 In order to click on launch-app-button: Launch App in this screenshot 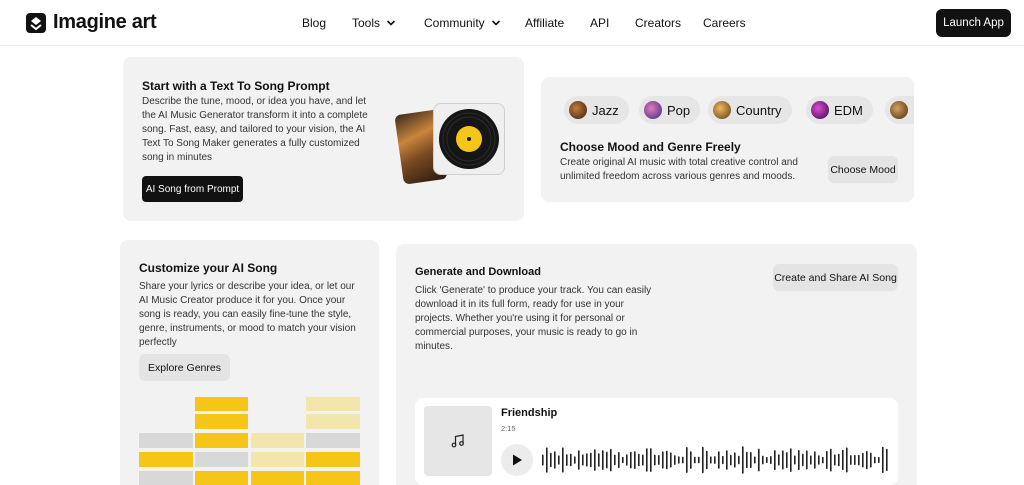, I will do `click(973, 23)`.